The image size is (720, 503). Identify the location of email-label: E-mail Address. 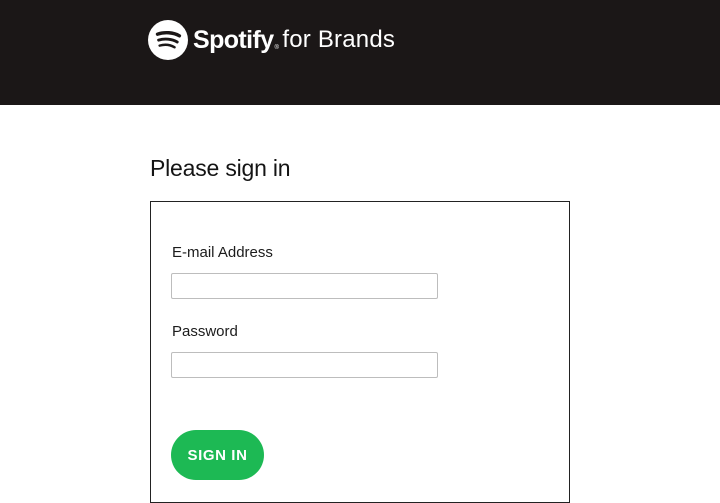
(222, 252).